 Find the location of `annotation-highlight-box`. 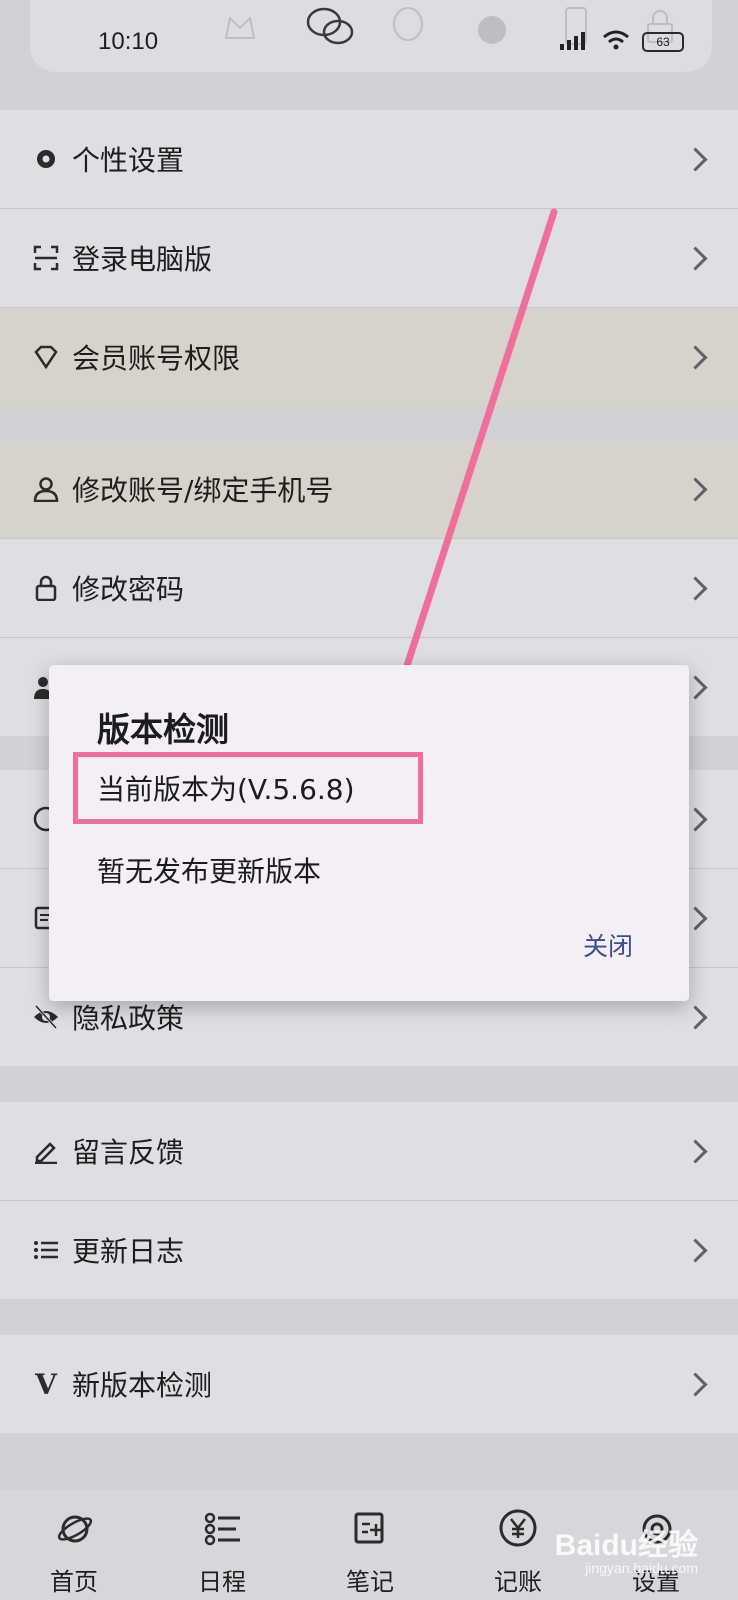

annotation-highlight-box is located at coordinates (248, 788).